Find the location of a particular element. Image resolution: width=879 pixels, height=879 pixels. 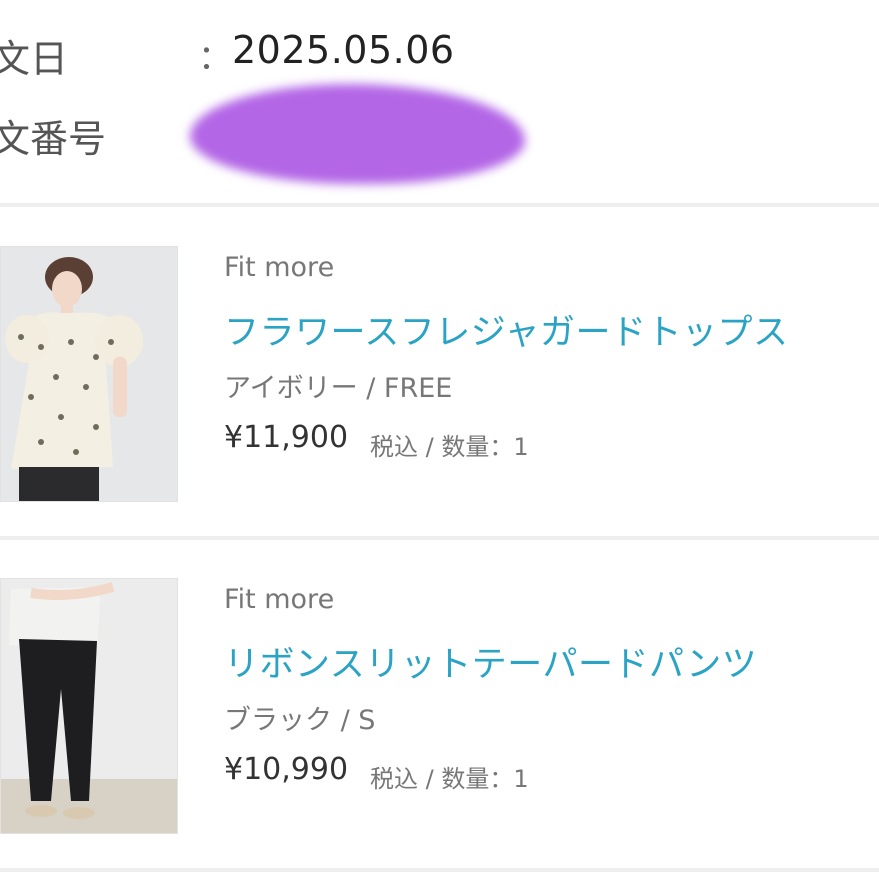

item-name-link: フラワースフレジャガードトップス is located at coordinates (506, 329).